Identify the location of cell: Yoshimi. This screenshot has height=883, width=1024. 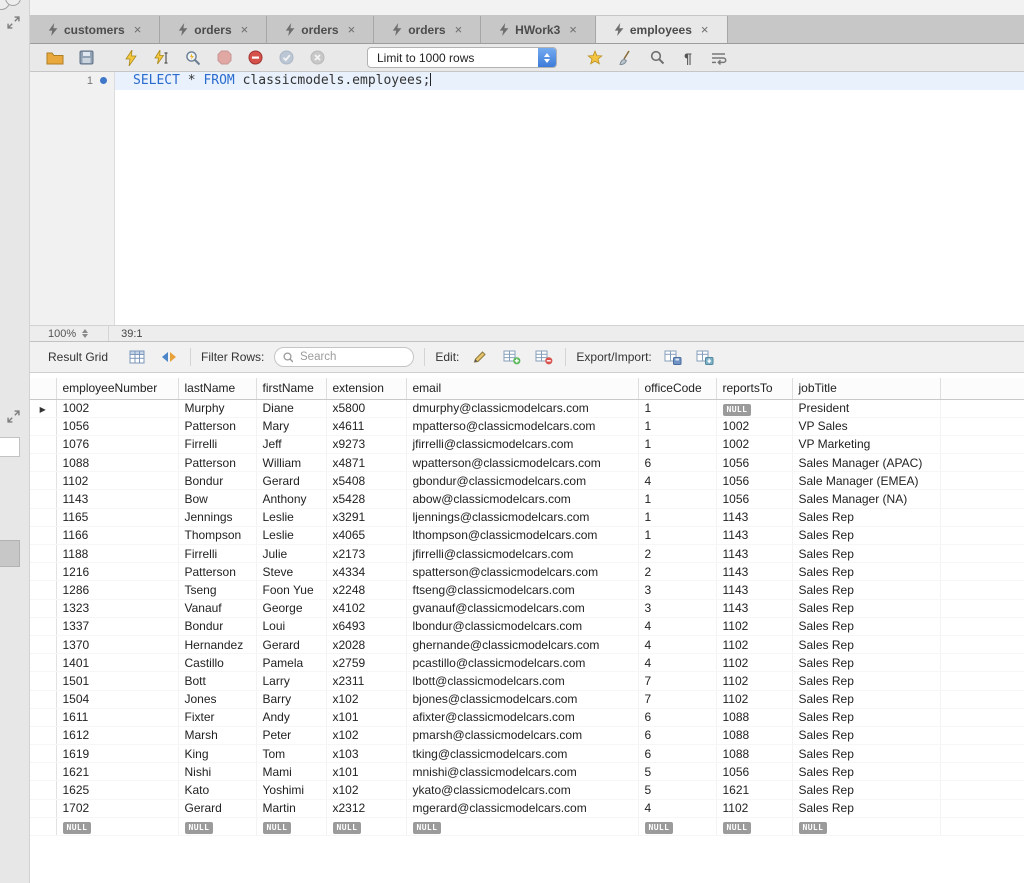
(291, 790).